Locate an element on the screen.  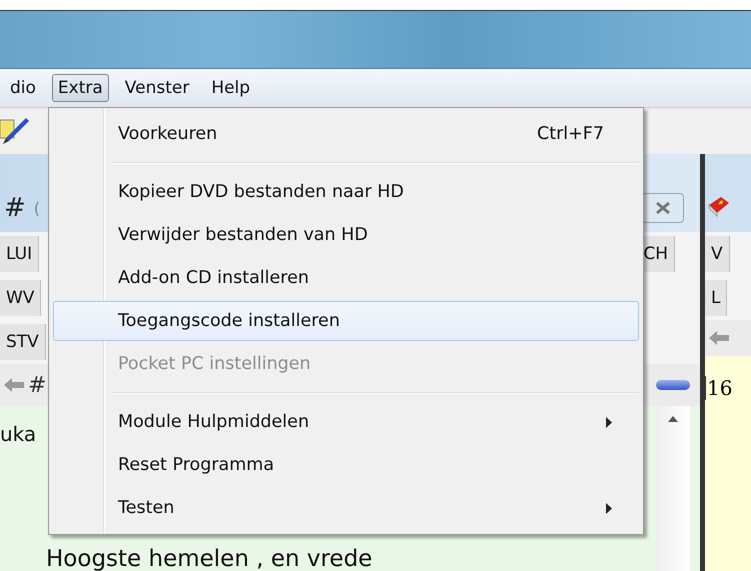
menu-item: Testen is located at coordinates (346, 508).